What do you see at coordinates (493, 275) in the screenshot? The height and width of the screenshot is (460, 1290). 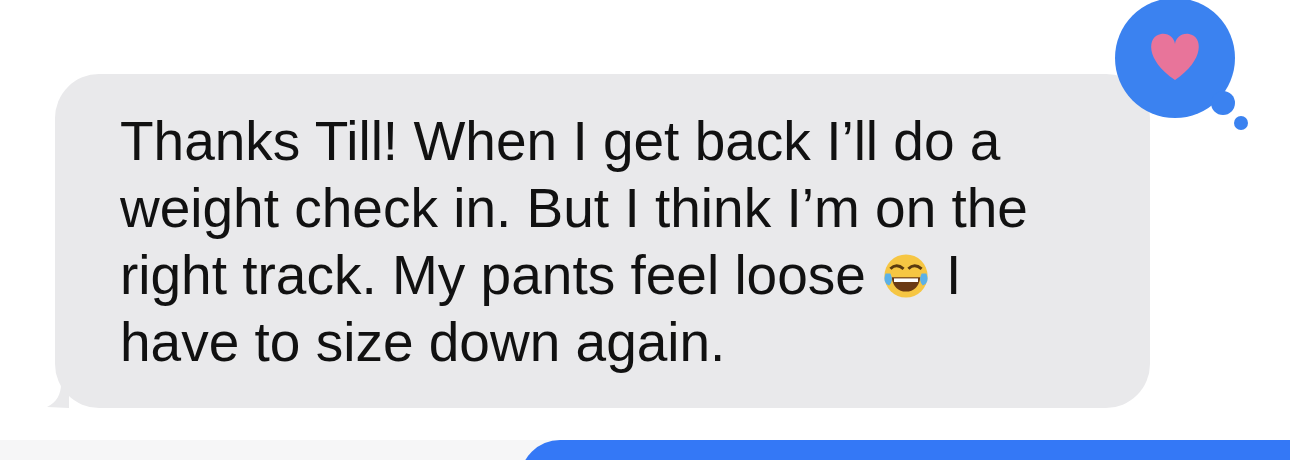 I see `message-text: right track. My pants feel loose` at bounding box center [493, 275].